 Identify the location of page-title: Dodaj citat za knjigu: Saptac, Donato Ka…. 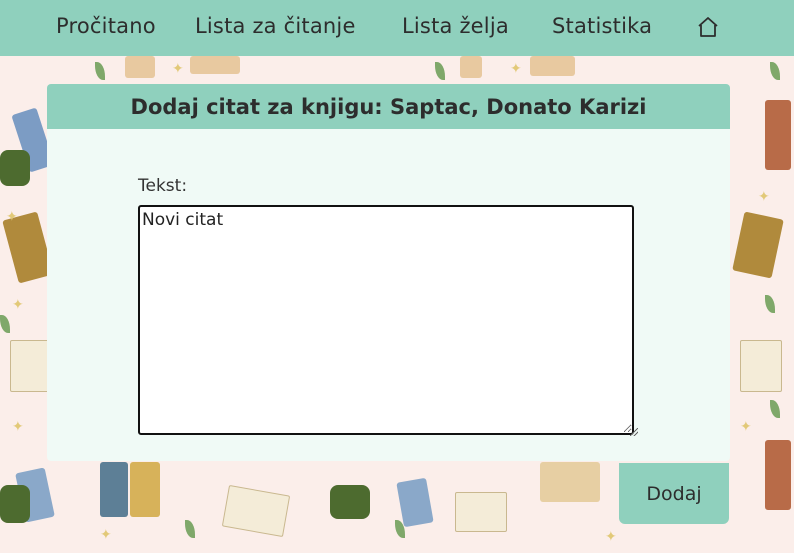
(388, 106).